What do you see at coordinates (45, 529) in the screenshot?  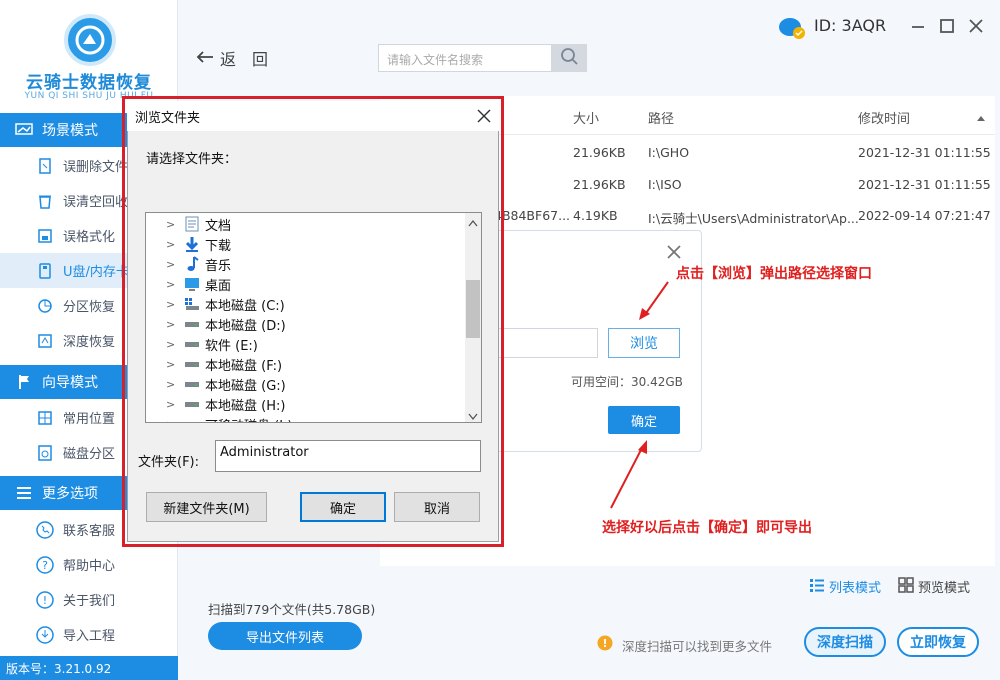 I see `phone-icon` at bounding box center [45, 529].